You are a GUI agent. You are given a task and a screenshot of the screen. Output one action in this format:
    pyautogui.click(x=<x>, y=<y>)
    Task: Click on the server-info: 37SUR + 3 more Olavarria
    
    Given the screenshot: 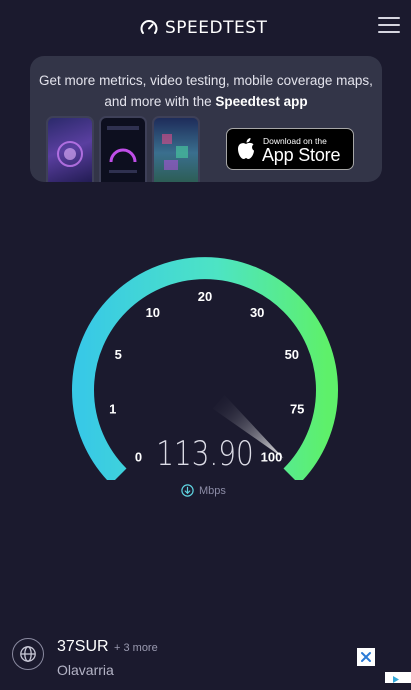 What is the action you would take?
    pyautogui.click(x=200, y=658)
    